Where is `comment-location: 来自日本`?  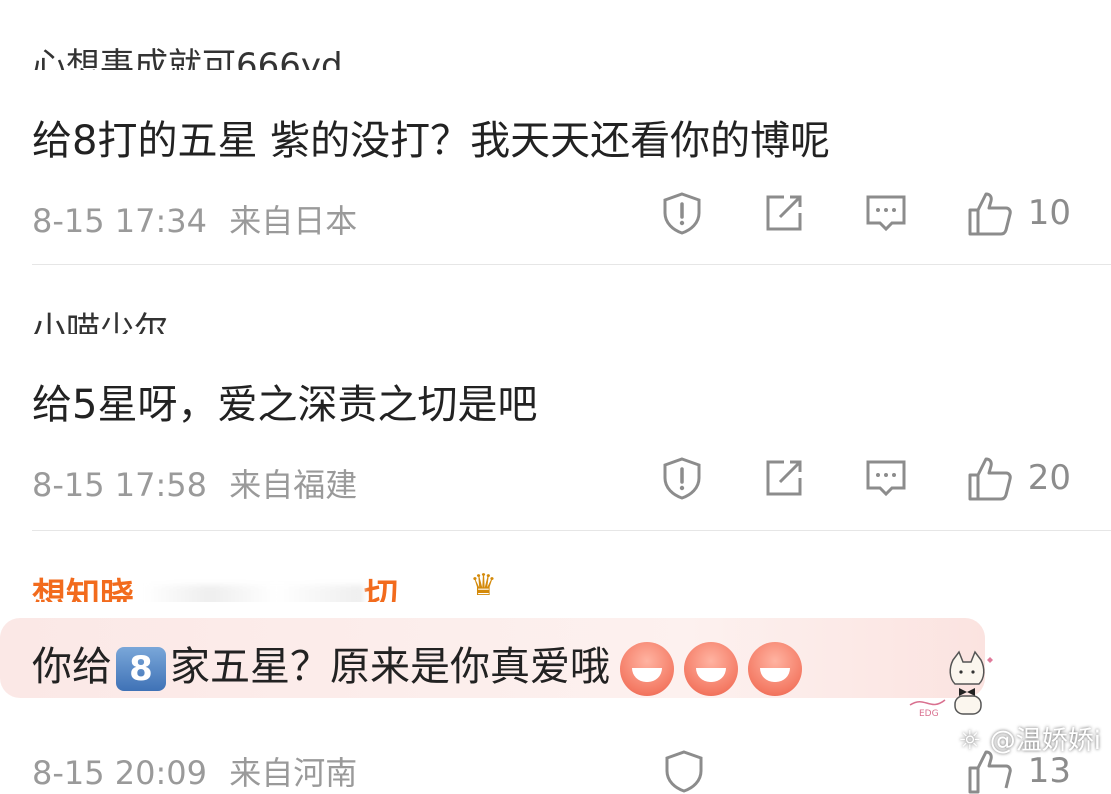 comment-location: 来自日本 is located at coordinates (293, 221).